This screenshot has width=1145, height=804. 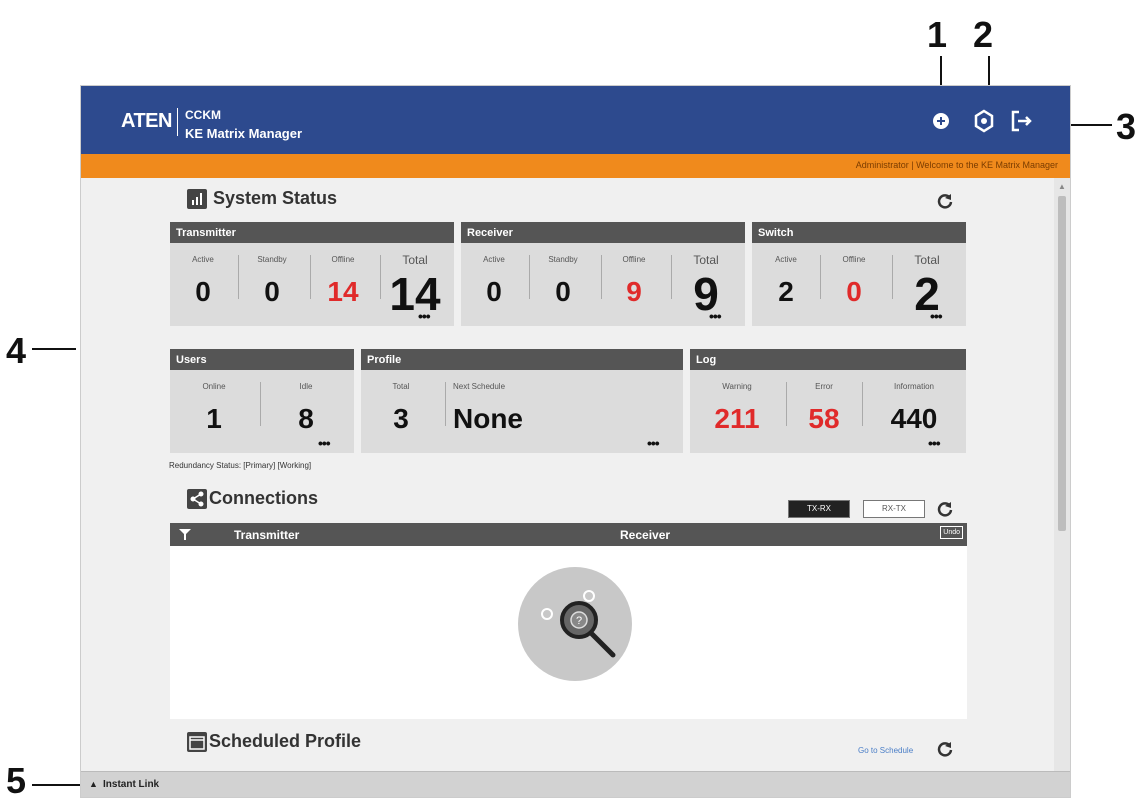 I want to click on callout-4-line, so click(x=54, y=349).